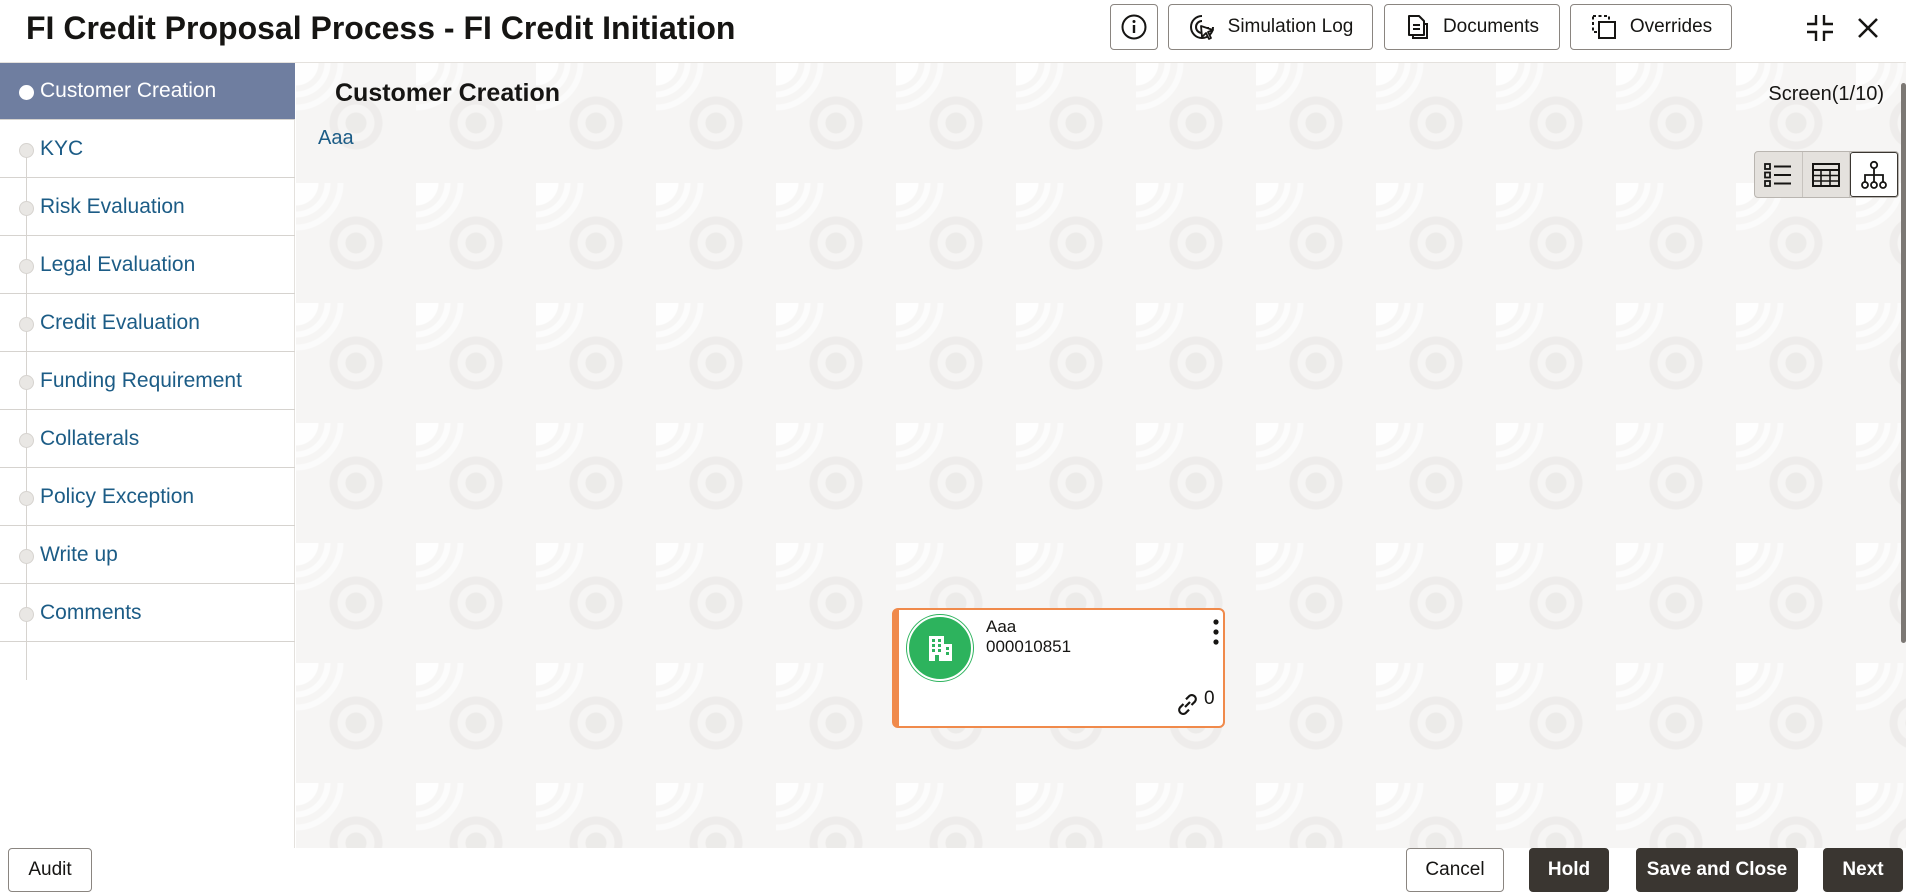  I want to click on card-menu-button, so click(1216, 632).